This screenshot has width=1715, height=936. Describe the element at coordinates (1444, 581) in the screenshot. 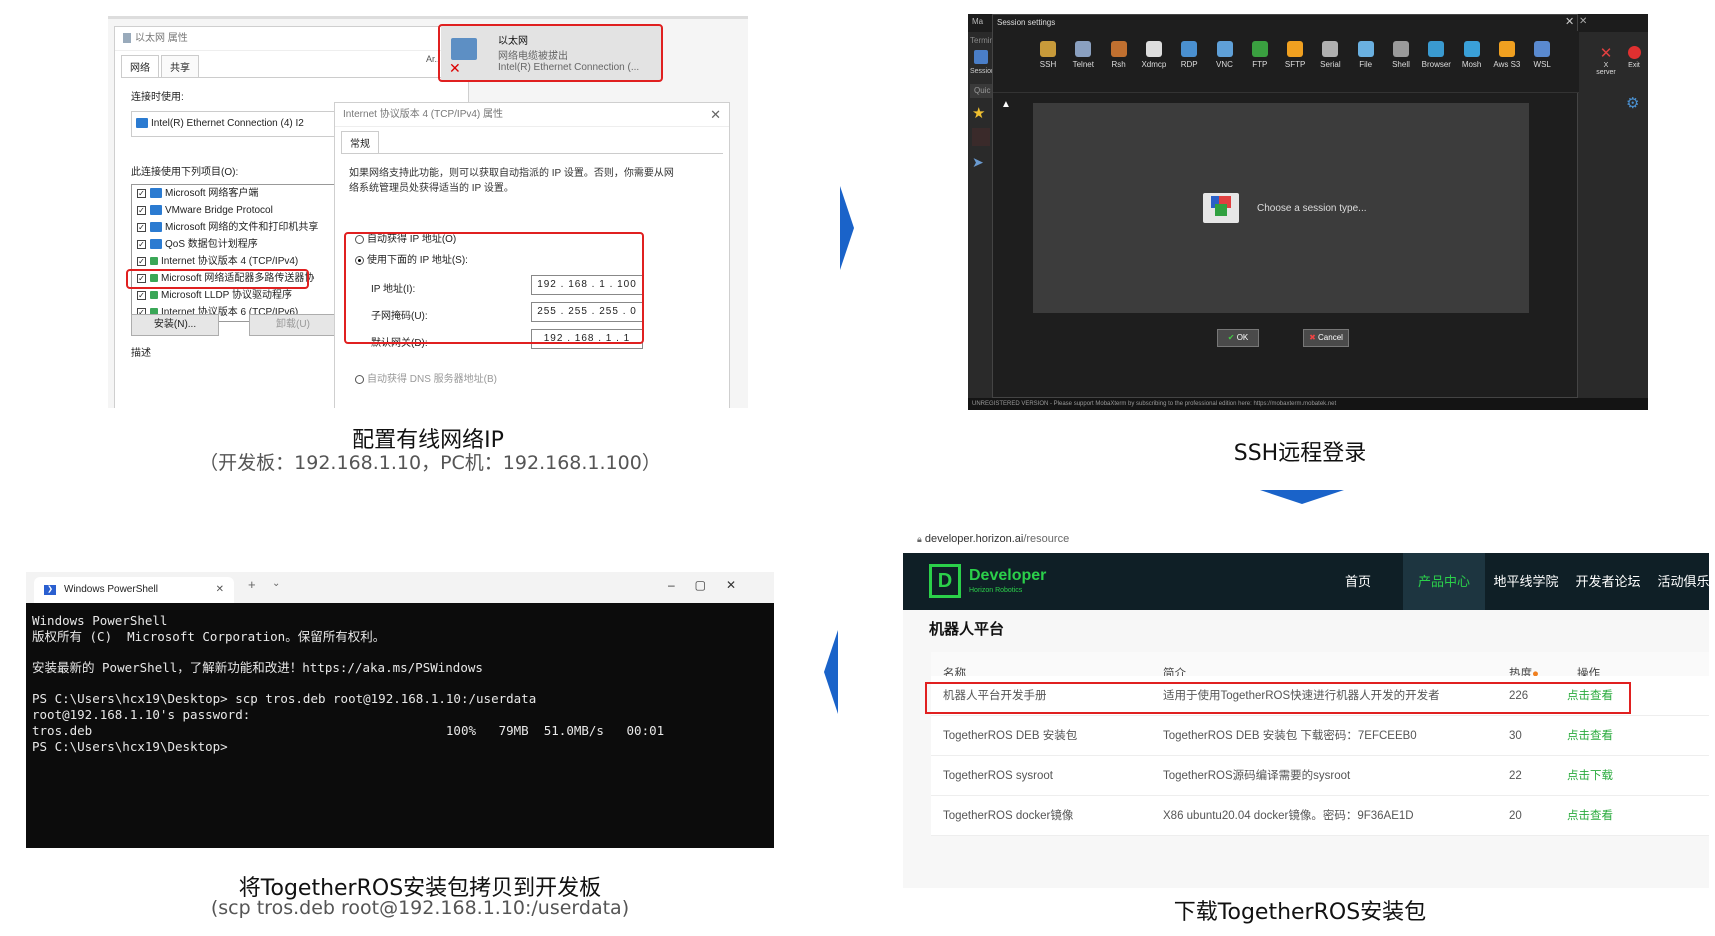

I see `nav-products: 产品中心` at that location.